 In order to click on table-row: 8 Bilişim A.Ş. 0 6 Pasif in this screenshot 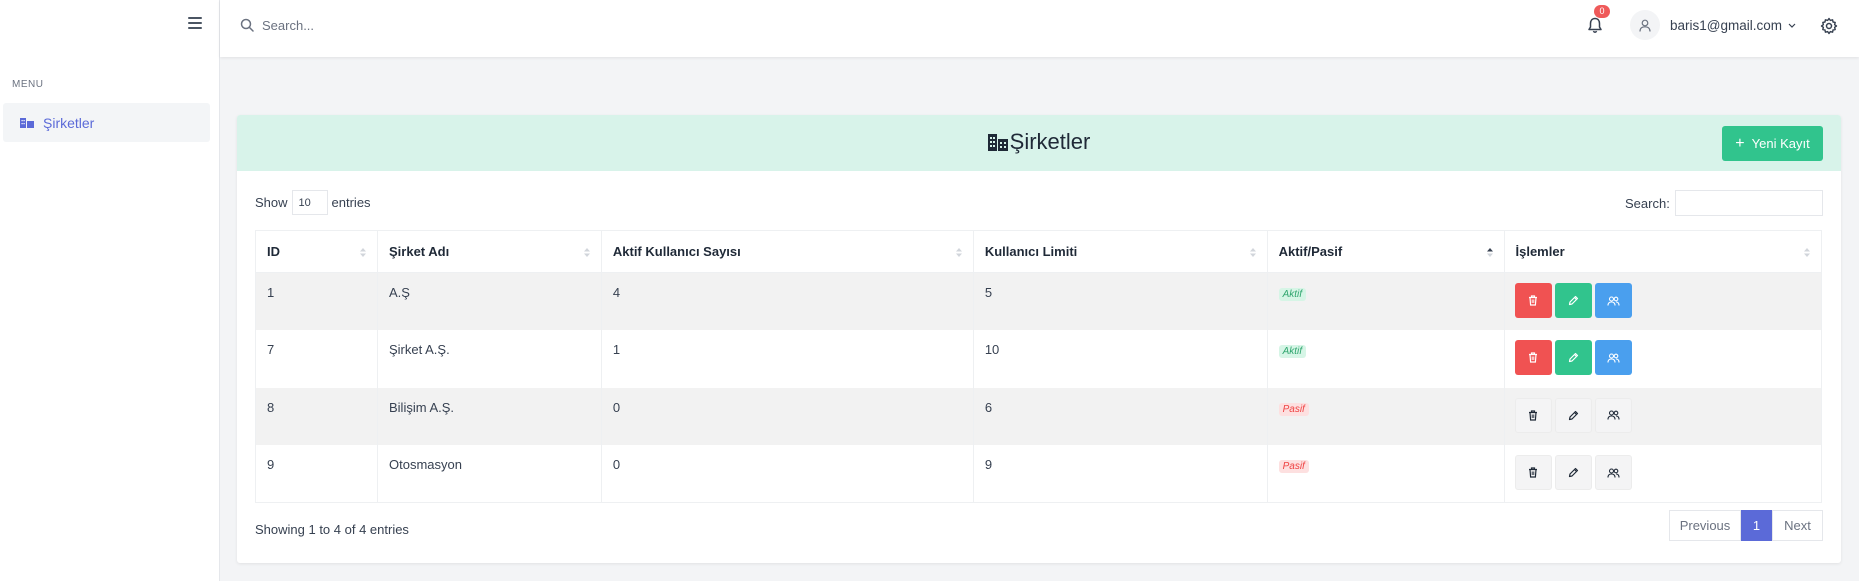, I will do `click(1038, 416)`.